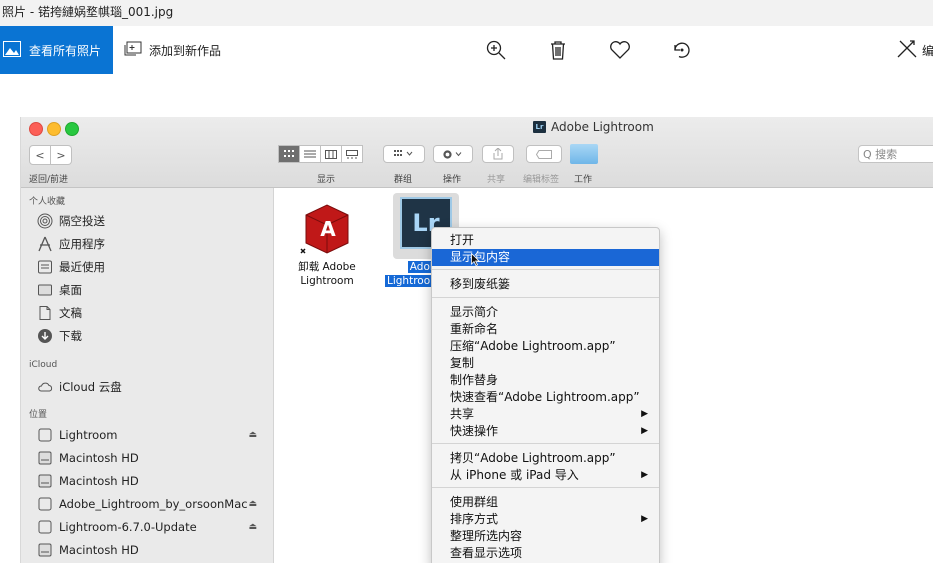 The image size is (933, 563). I want to click on nav-buttons: < >, so click(50, 155).